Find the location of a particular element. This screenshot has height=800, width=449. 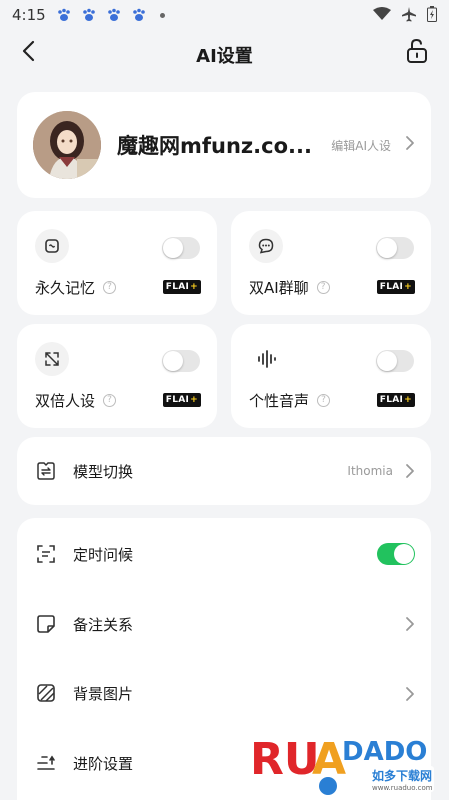

status-time: 4:15 is located at coordinates (29, 15).